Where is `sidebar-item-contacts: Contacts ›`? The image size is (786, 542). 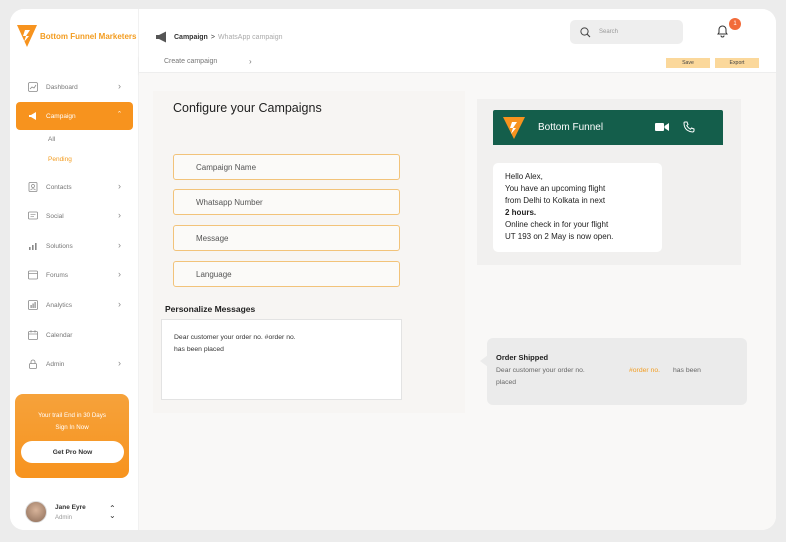 sidebar-item-contacts: Contacts › is located at coordinates (74, 187).